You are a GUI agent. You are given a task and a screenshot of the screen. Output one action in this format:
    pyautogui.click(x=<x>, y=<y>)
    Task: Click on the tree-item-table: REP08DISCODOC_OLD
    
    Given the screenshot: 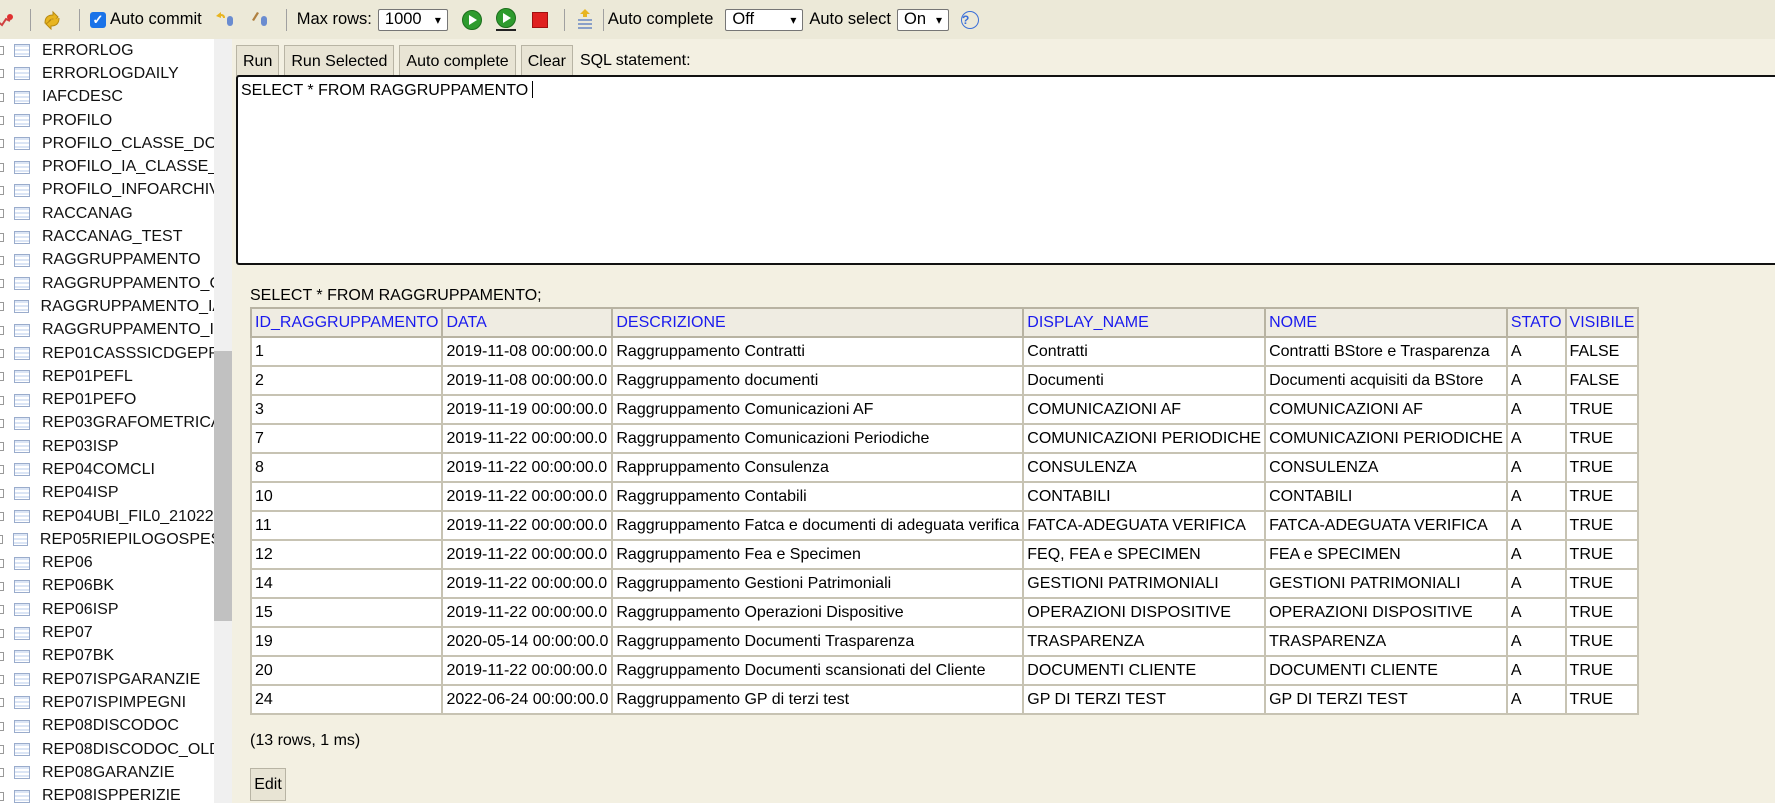 What is the action you would take?
    pyautogui.click(x=116, y=749)
    